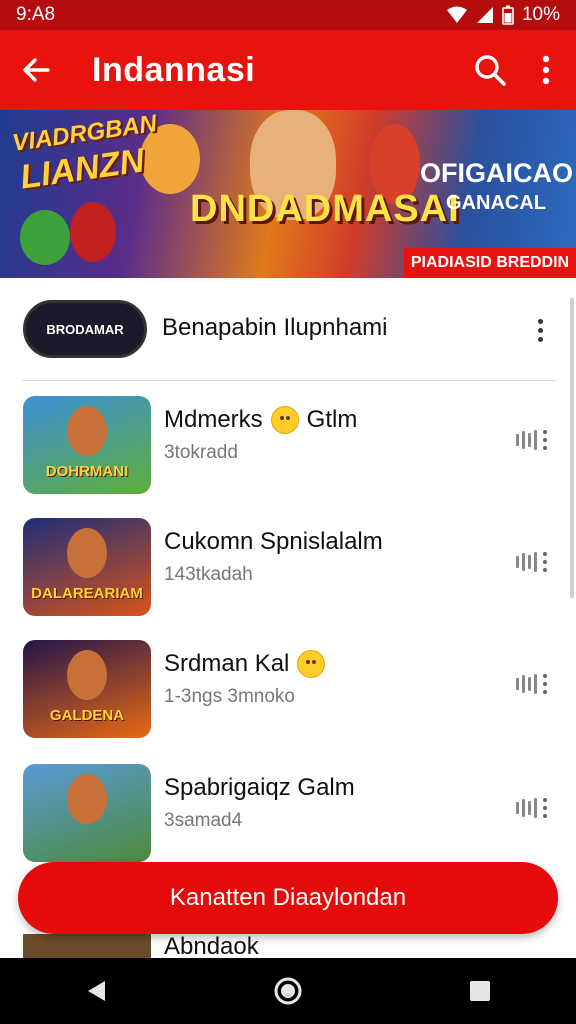  What do you see at coordinates (211, 946) in the screenshot?
I see `game-title: Abndaok` at bounding box center [211, 946].